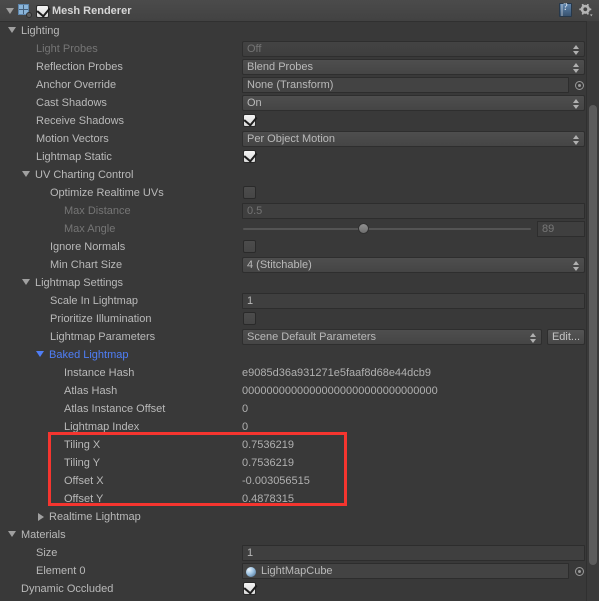  What do you see at coordinates (26, 174) in the screenshot?
I see `uv-charting-foldout-icon` at bounding box center [26, 174].